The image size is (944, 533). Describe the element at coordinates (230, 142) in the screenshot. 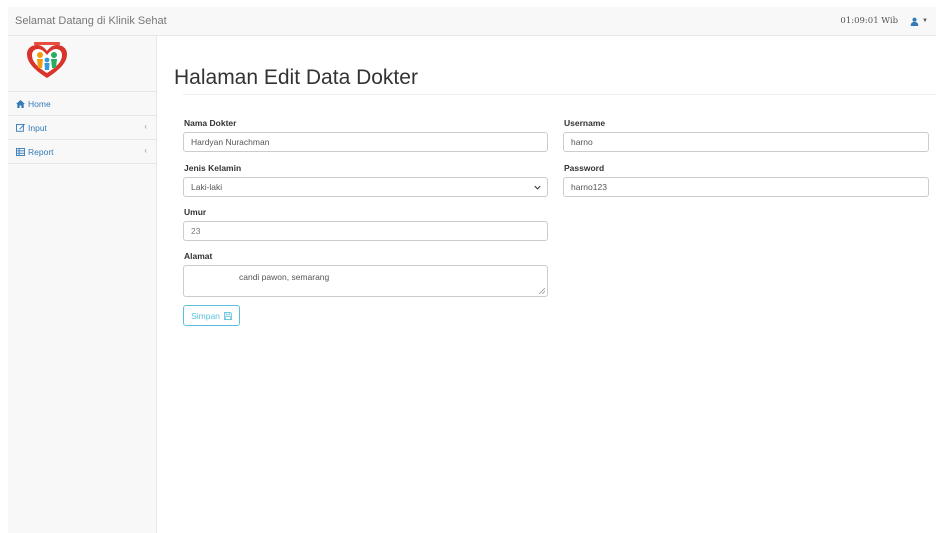

I see `nama-dokter-value: Hardyan Nurachman` at that location.